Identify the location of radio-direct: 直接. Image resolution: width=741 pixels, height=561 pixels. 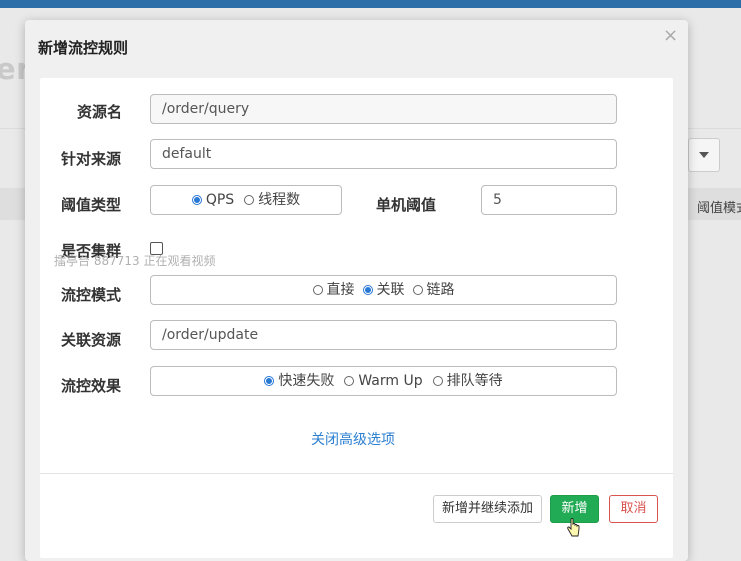
(333, 290).